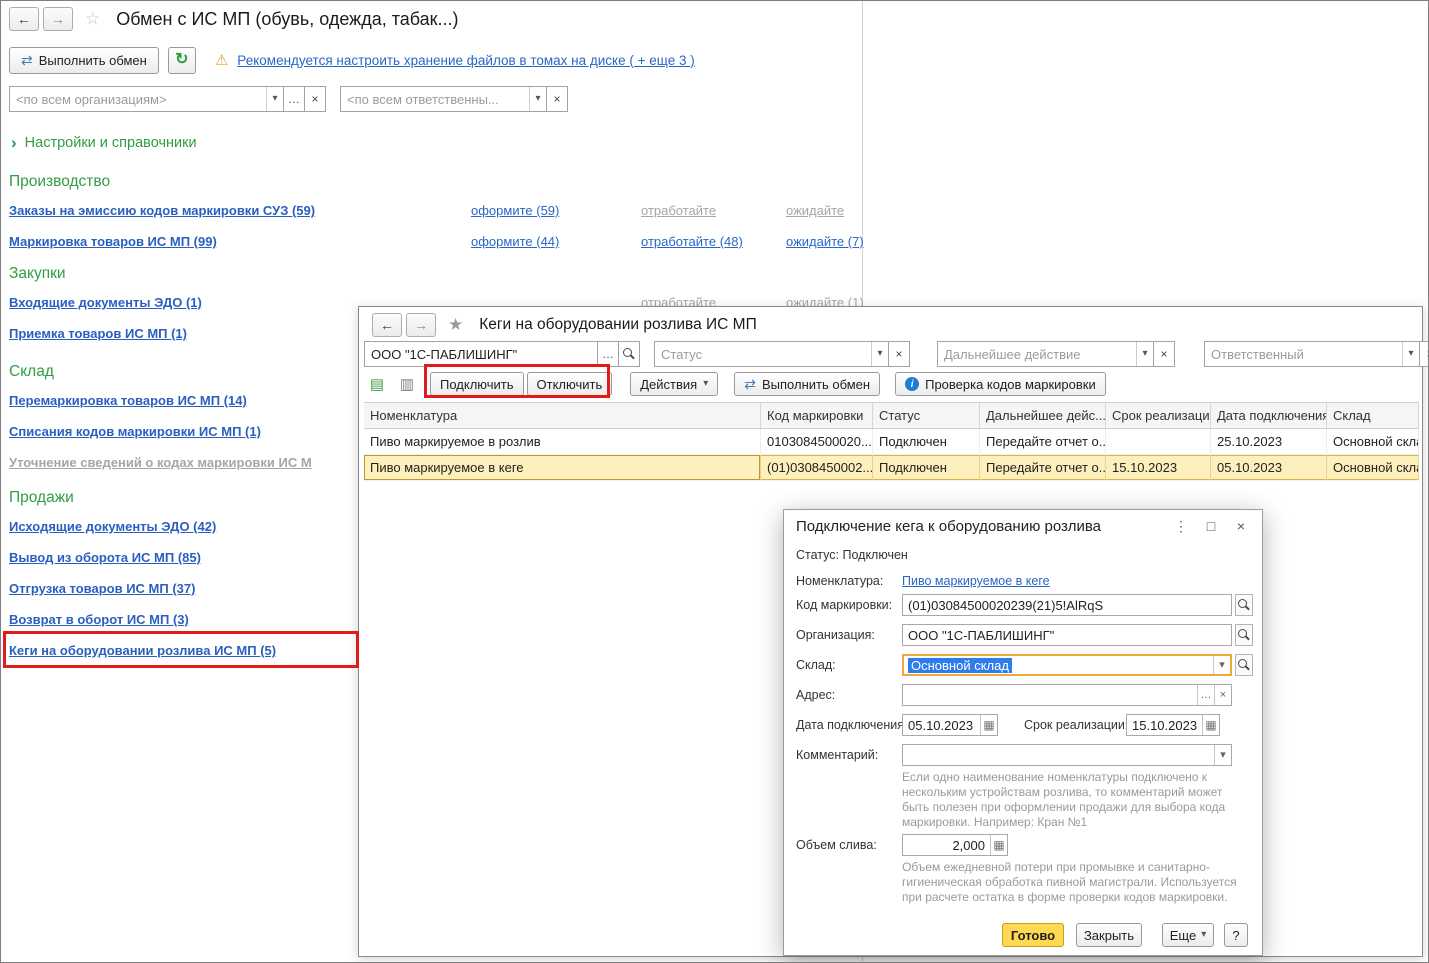  What do you see at coordinates (941, 725) in the screenshot?
I see `connect-date-input` at bounding box center [941, 725].